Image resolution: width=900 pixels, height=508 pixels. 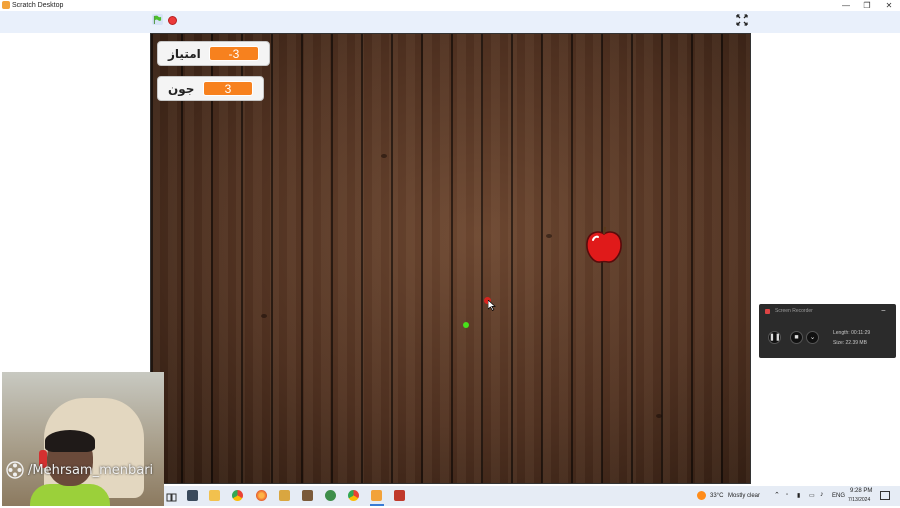 What do you see at coordinates (91, 470) in the screenshot?
I see `watermark-text: /Mehrsam_menbari` at bounding box center [91, 470].